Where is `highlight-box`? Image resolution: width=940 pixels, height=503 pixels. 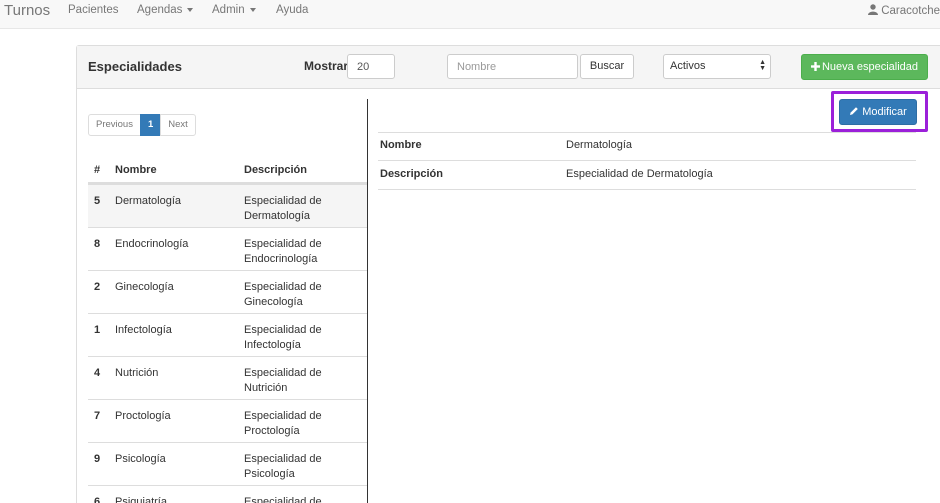 highlight-box is located at coordinates (879, 111).